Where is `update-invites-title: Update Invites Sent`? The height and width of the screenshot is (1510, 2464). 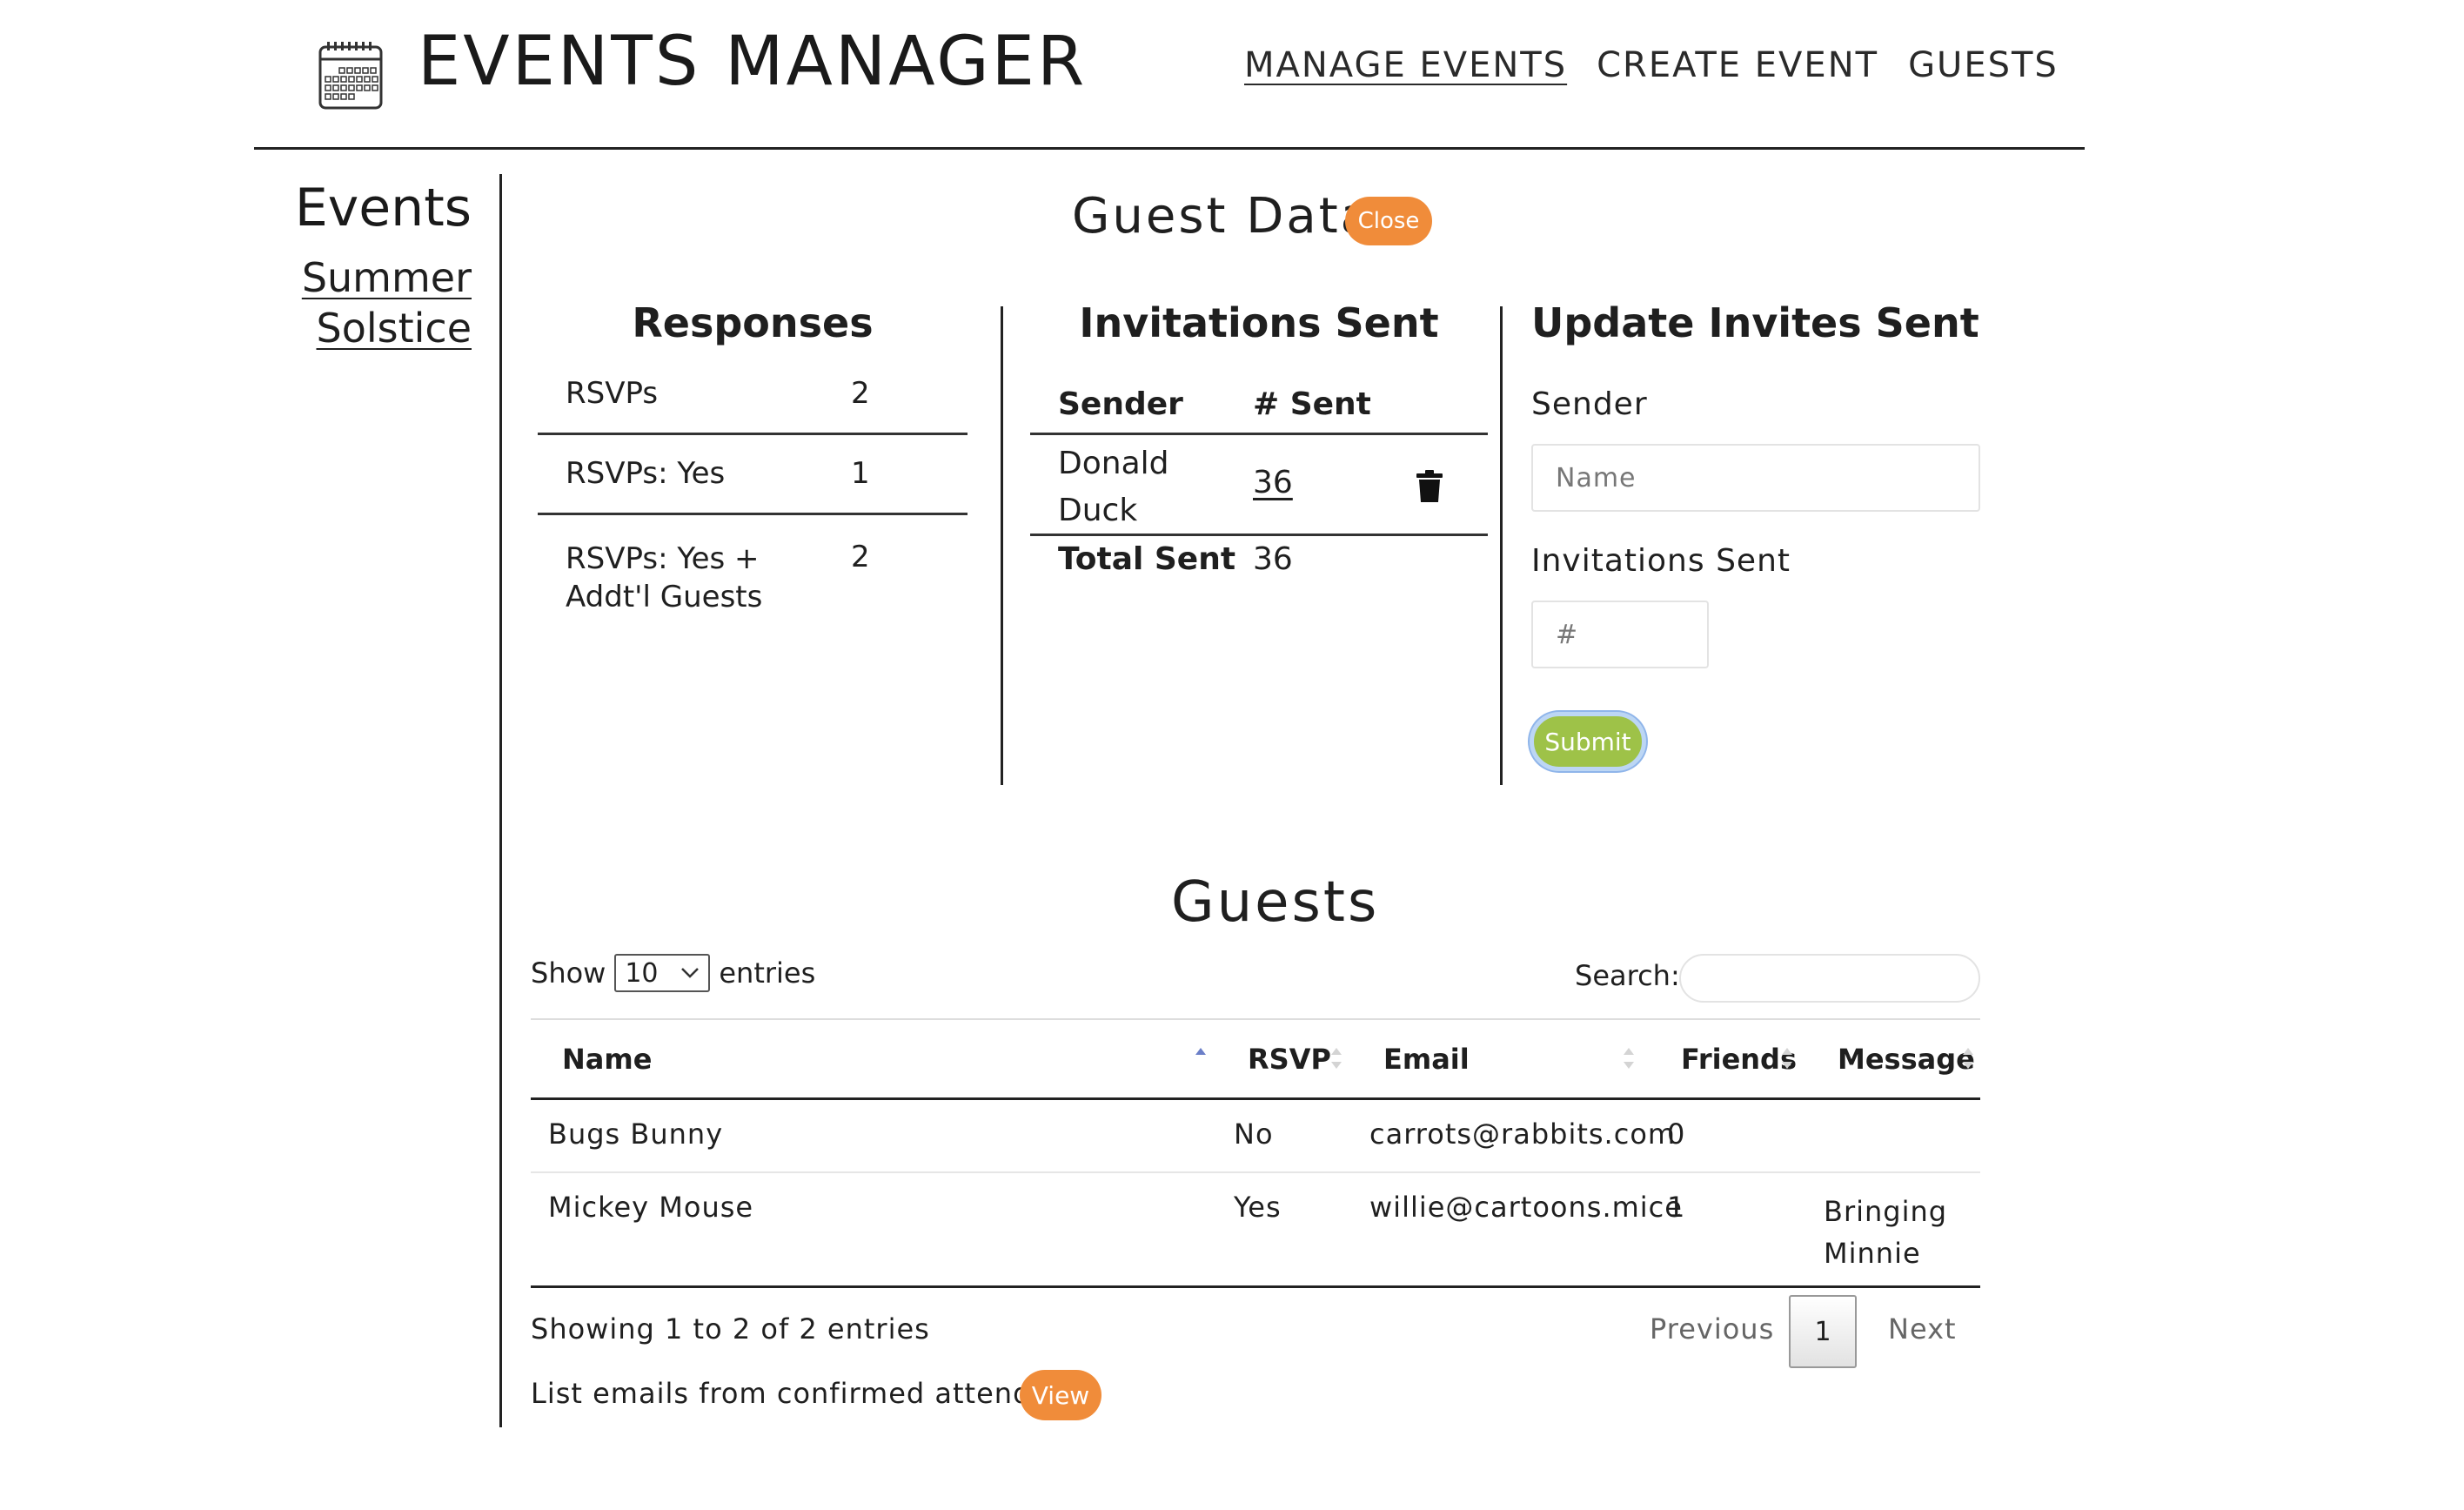 update-invites-title: Update Invites Sent is located at coordinates (1755, 322).